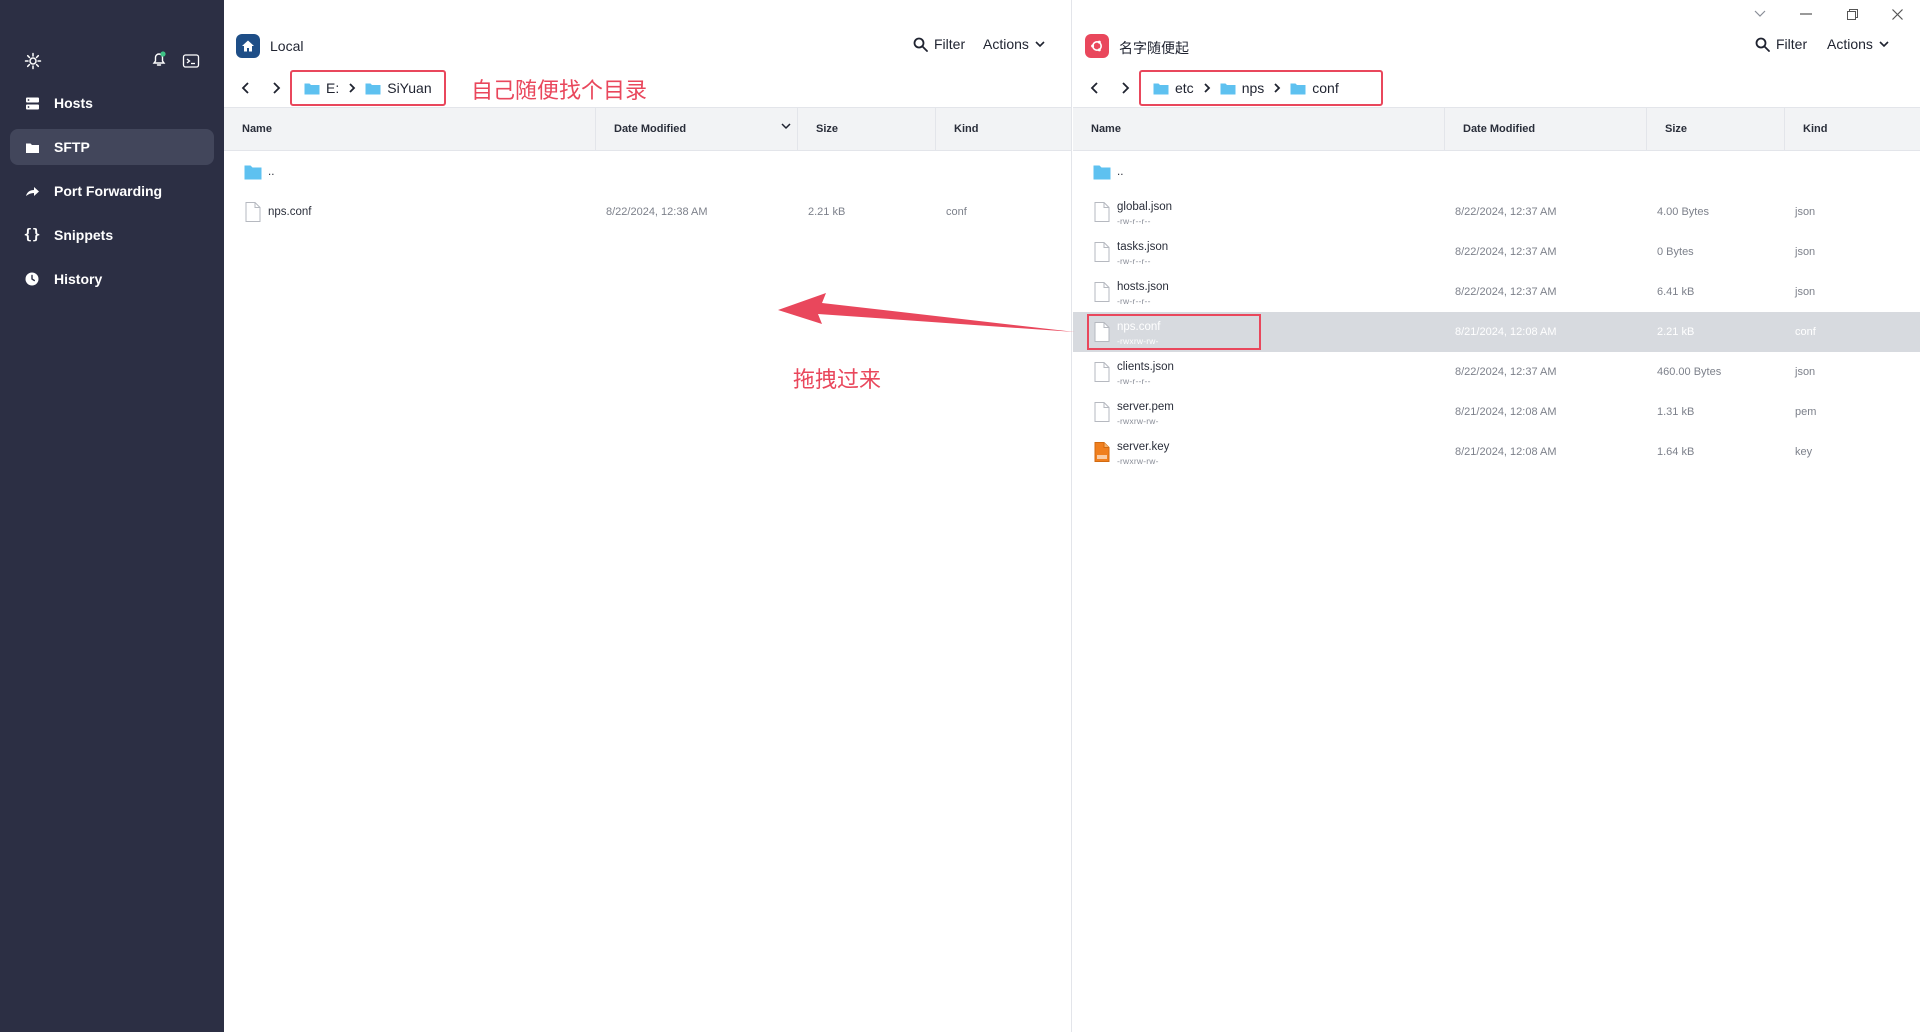  I want to click on file-name: clients.json, so click(1145, 367).